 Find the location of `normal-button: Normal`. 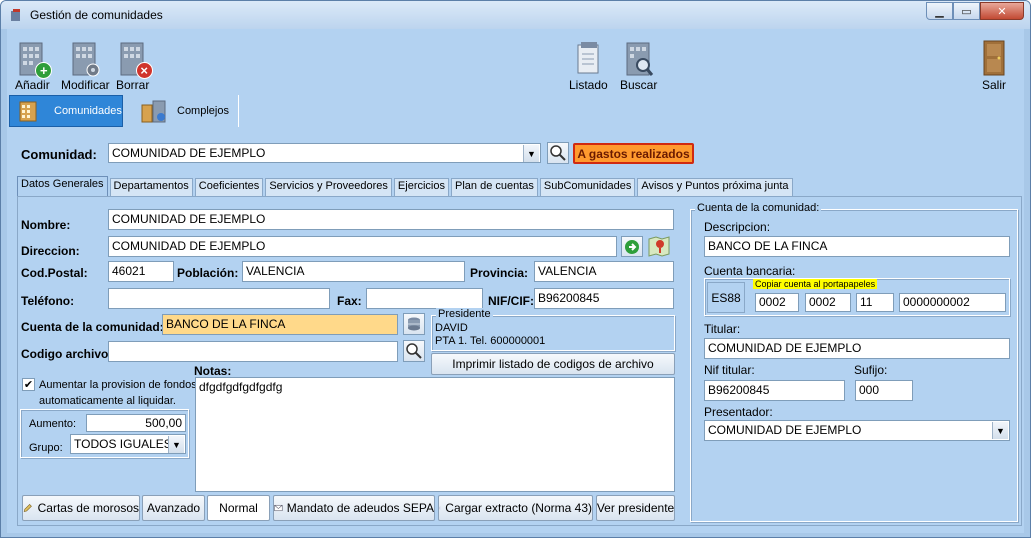

normal-button: Normal is located at coordinates (238, 508).